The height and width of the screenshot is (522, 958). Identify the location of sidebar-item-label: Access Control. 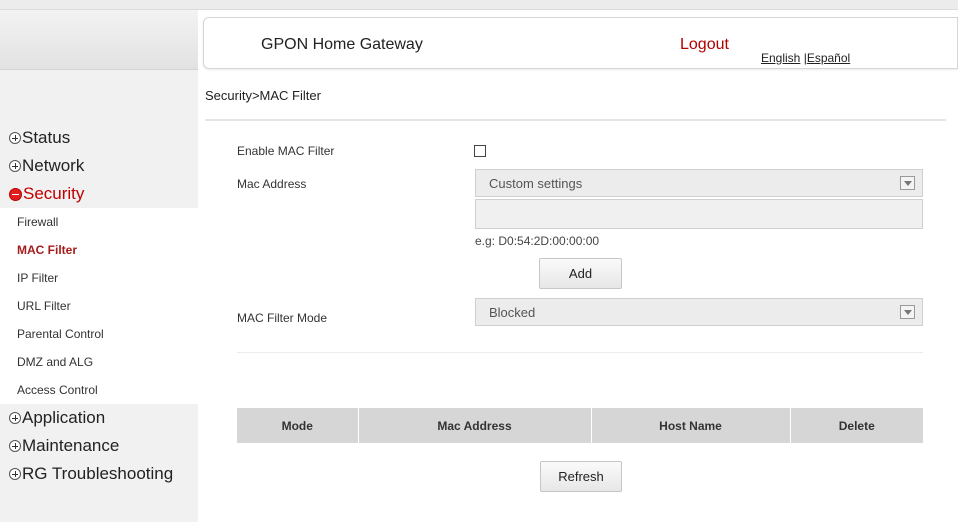
(57, 390).